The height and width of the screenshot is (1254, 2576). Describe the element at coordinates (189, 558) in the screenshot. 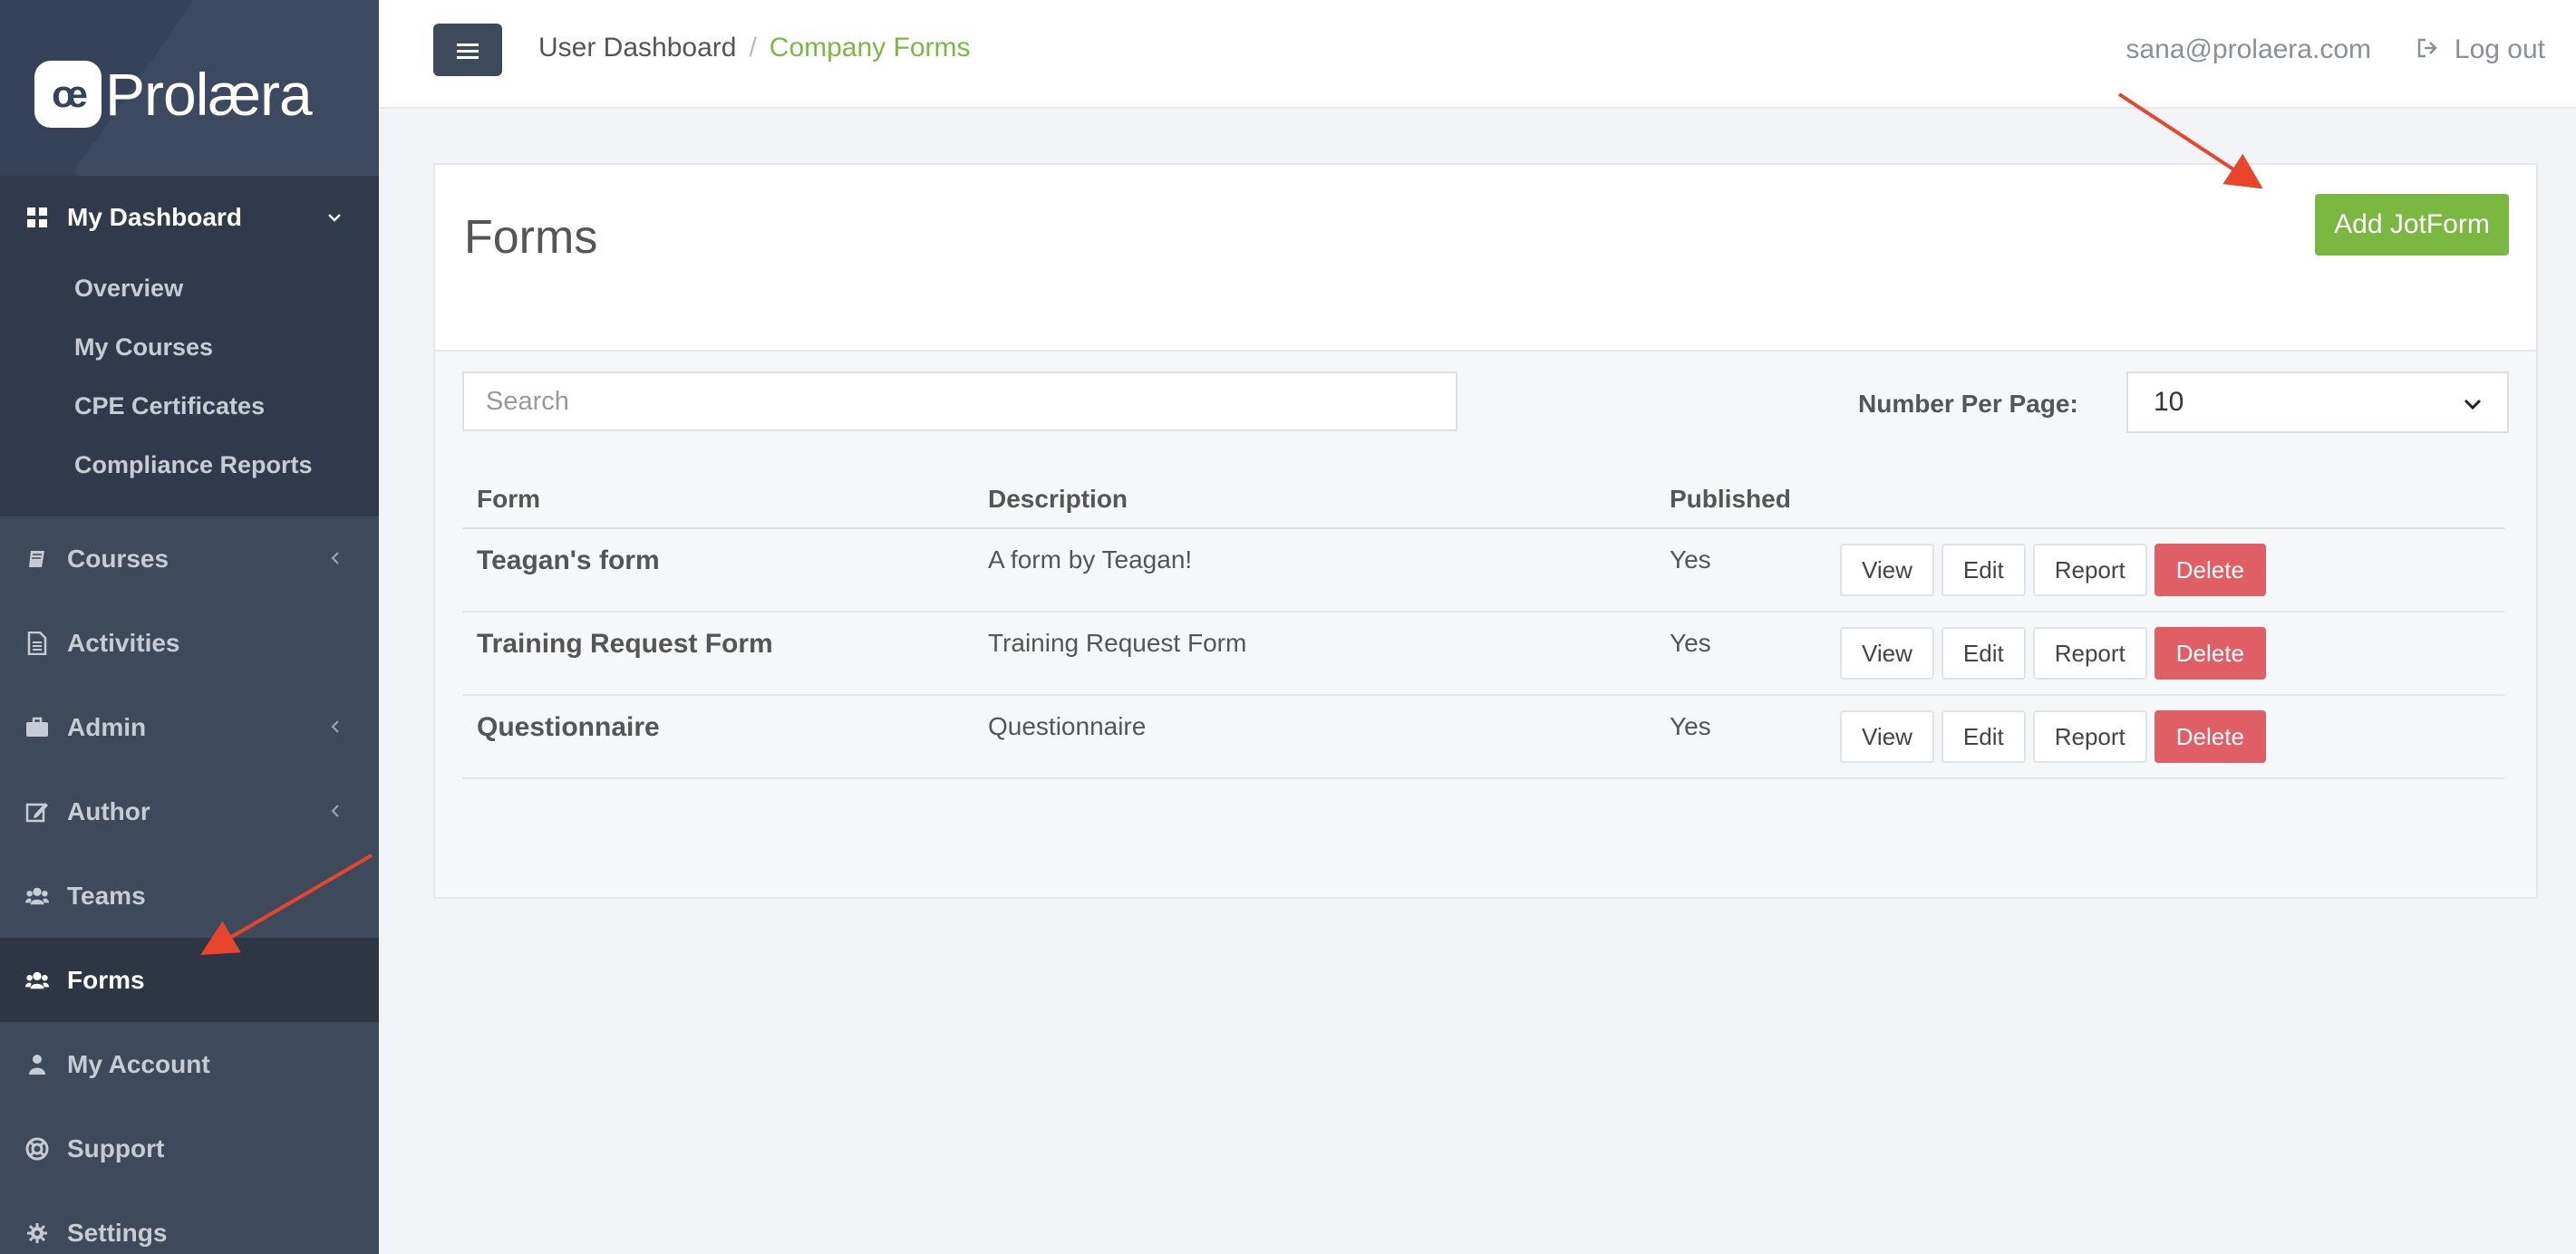

I see `sidebar-item-courses: Courses` at that location.